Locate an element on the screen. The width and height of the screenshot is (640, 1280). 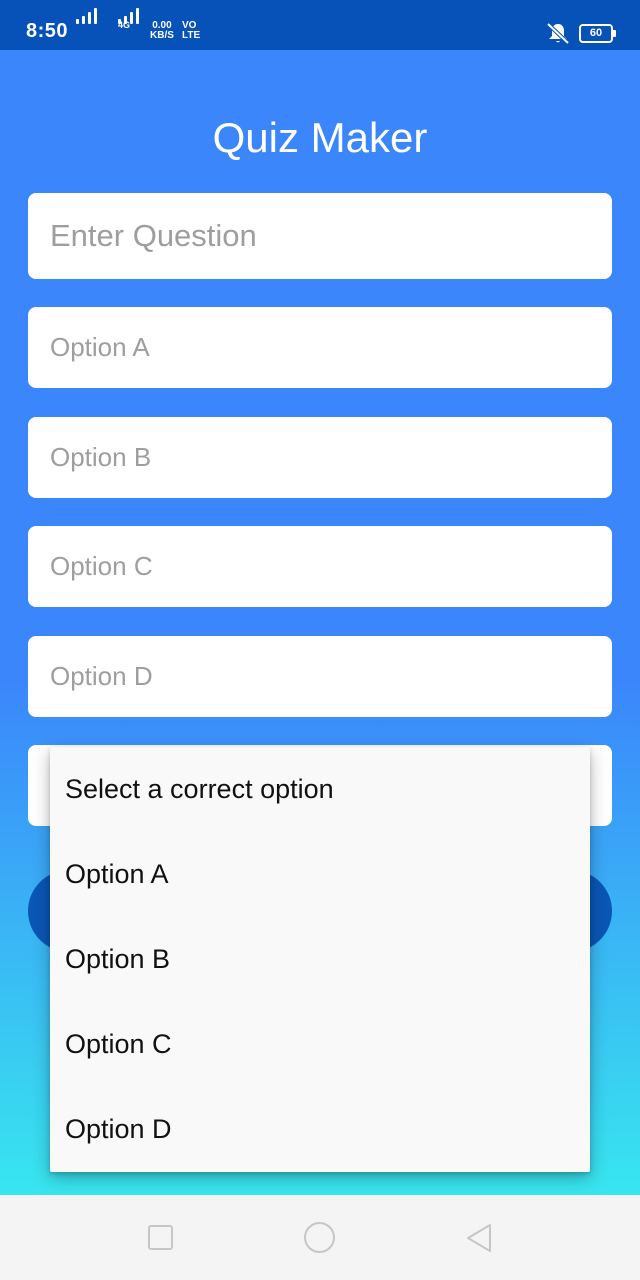
page-title: Quiz Maker is located at coordinates (320, 137).